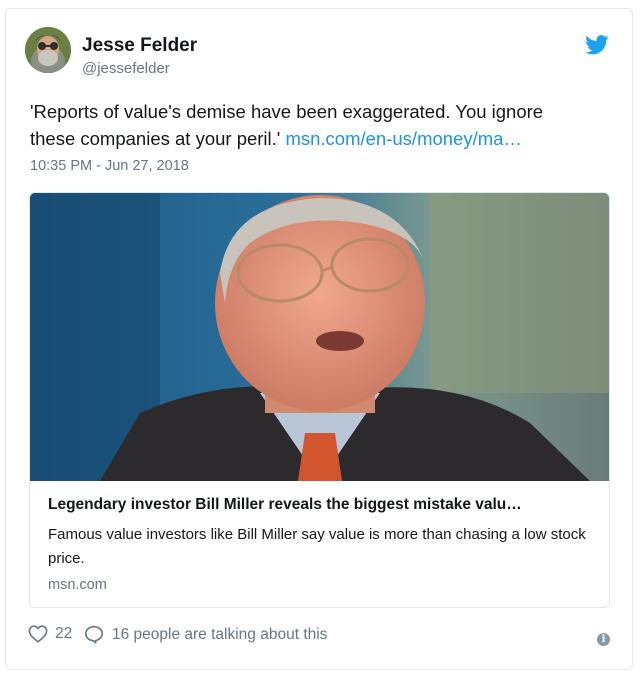 This screenshot has height=679, width=640. What do you see at coordinates (50, 634) in the screenshot?
I see `like-action: 22` at bounding box center [50, 634].